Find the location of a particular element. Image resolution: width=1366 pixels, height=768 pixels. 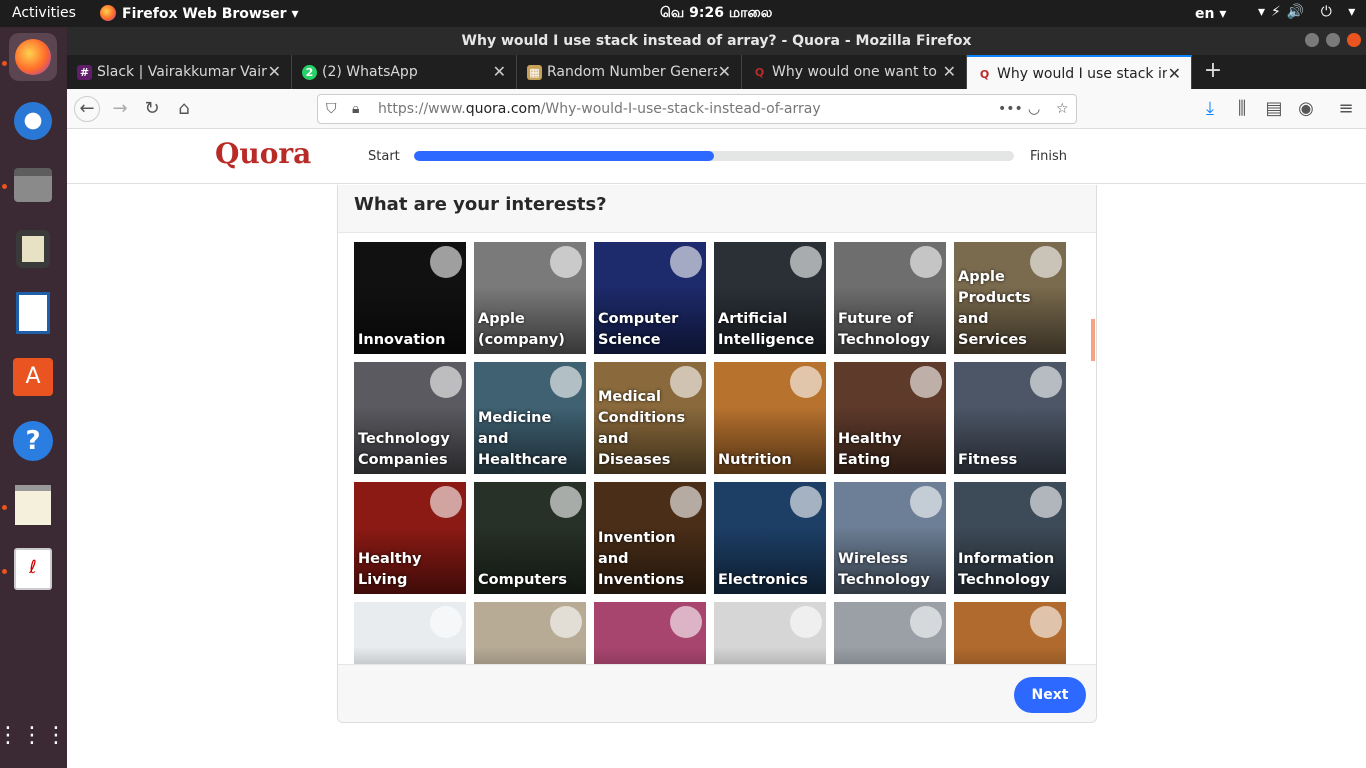

interest-tile: Artificial Intelligence is located at coordinates (770, 298).